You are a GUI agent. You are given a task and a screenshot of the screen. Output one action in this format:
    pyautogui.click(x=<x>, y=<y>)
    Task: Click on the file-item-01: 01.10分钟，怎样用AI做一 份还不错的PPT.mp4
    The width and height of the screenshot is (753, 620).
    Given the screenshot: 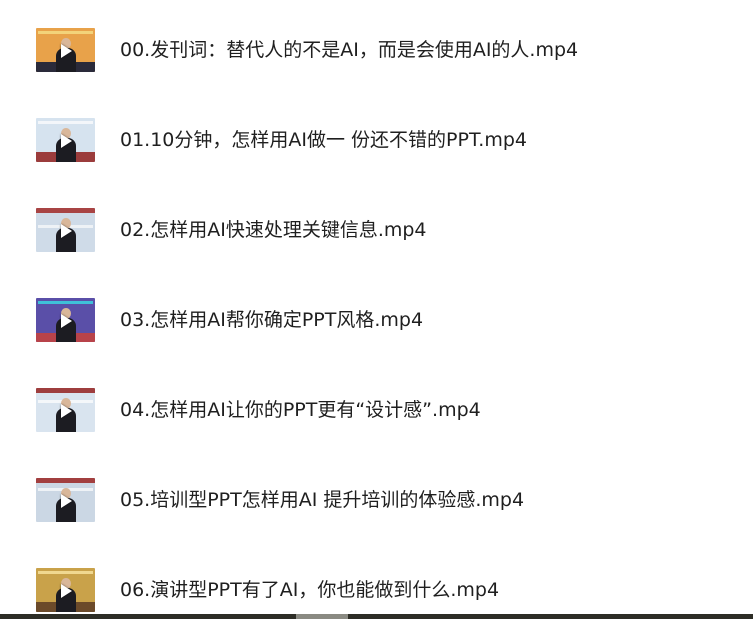 What is the action you would take?
    pyautogui.click(x=376, y=140)
    